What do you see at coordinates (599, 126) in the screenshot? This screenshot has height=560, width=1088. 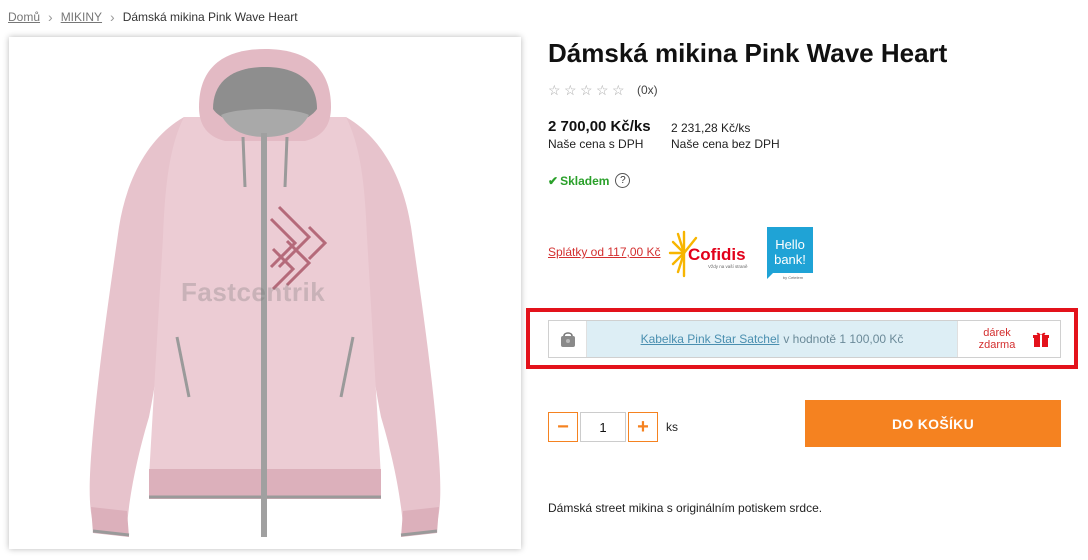 I see `price-with-vat-value: 2 700,00 Kč/ks` at bounding box center [599, 126].